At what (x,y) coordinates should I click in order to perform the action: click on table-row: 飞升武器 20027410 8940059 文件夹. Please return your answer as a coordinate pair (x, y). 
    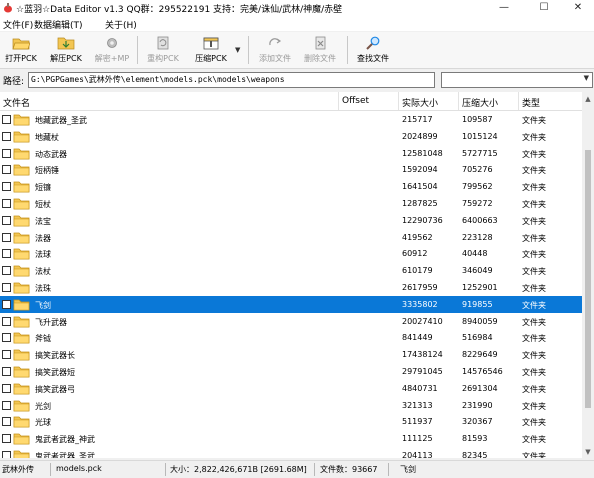
    Looking at the image, I should click on (291, 321).